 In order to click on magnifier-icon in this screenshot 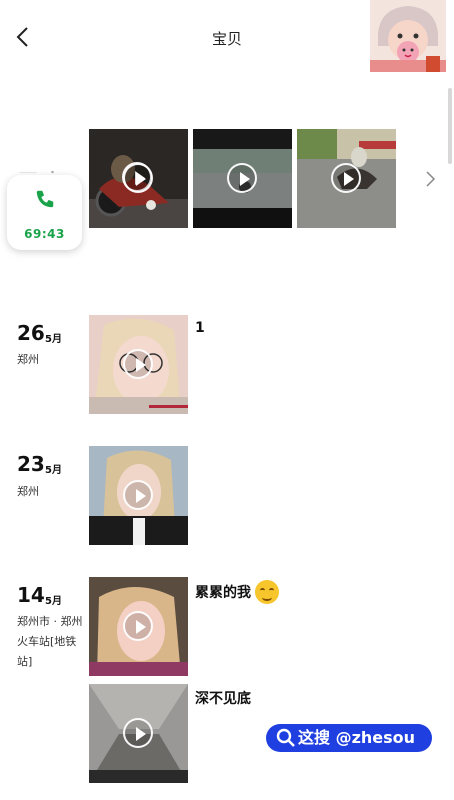, I will do `click(285, 737)`.